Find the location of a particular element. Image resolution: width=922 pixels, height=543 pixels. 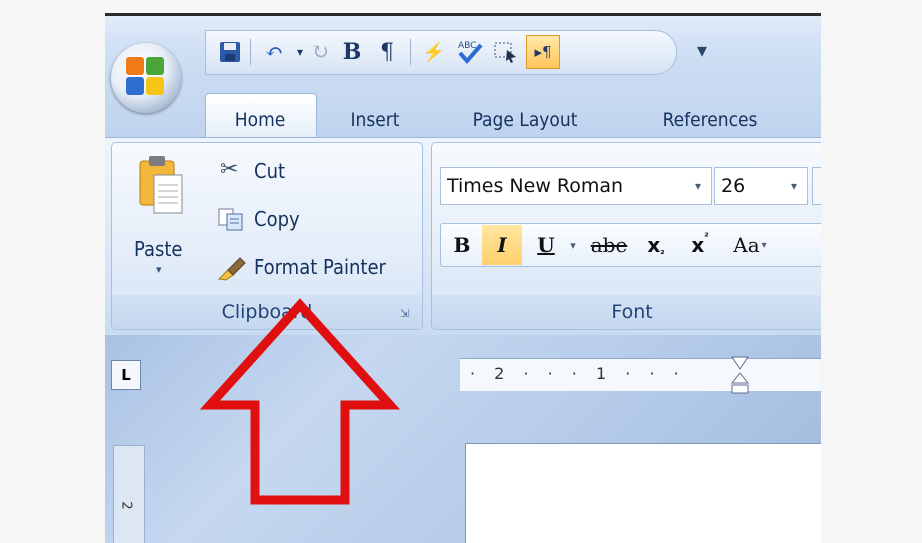

scissors-icon: ✂ is located at coordinates (229, 169).